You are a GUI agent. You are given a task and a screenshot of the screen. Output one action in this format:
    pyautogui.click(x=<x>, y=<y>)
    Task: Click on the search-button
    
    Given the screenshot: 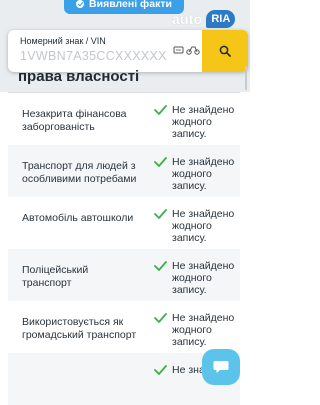 What is the action you would take?
    pyautogui.click(x=225, y=51)
    